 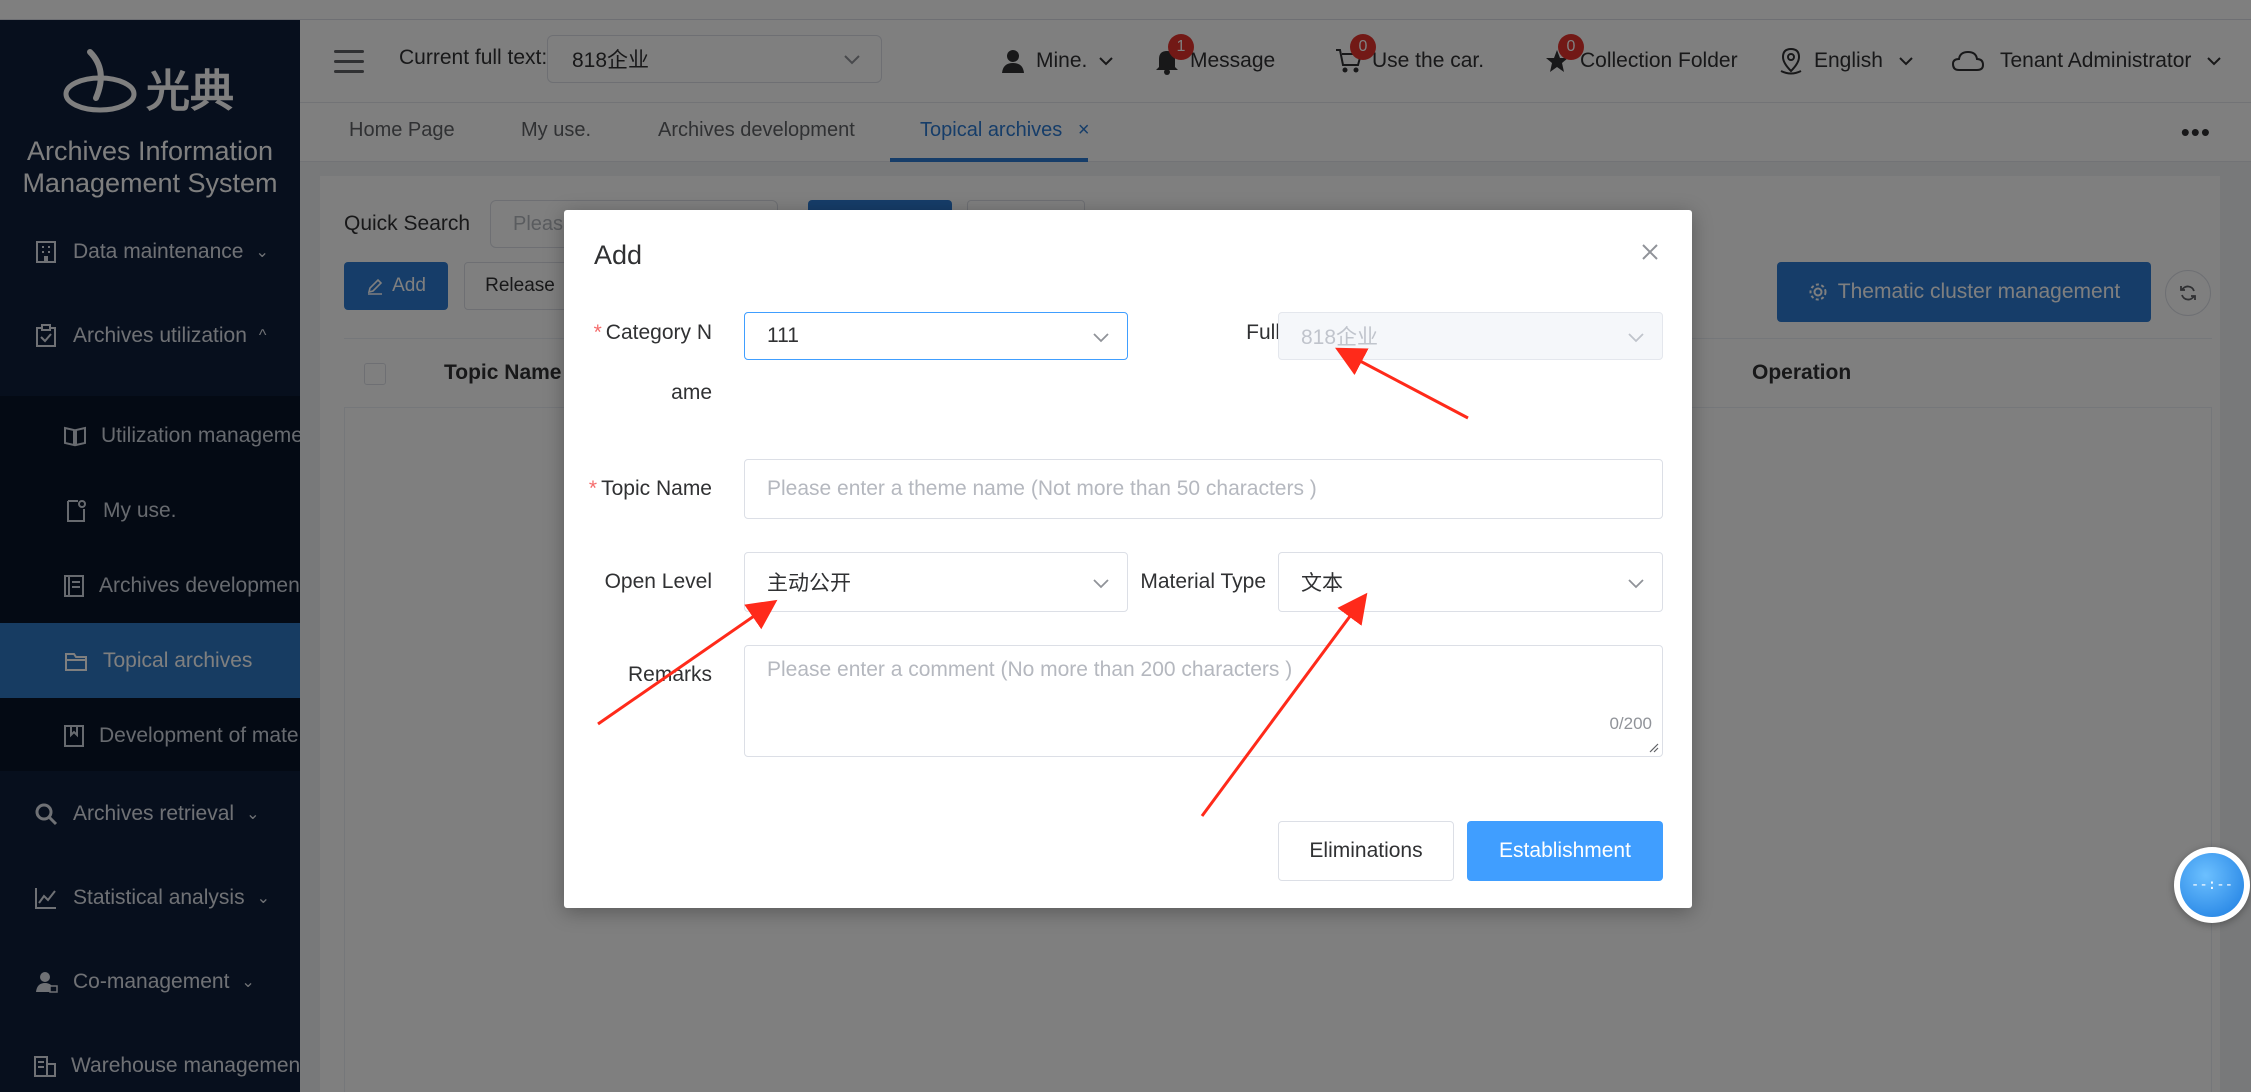 What do you see at coordinates (1653, 747) in the screenshot?
I see `resize-grip-icon` at bounding box center [1653, 747].